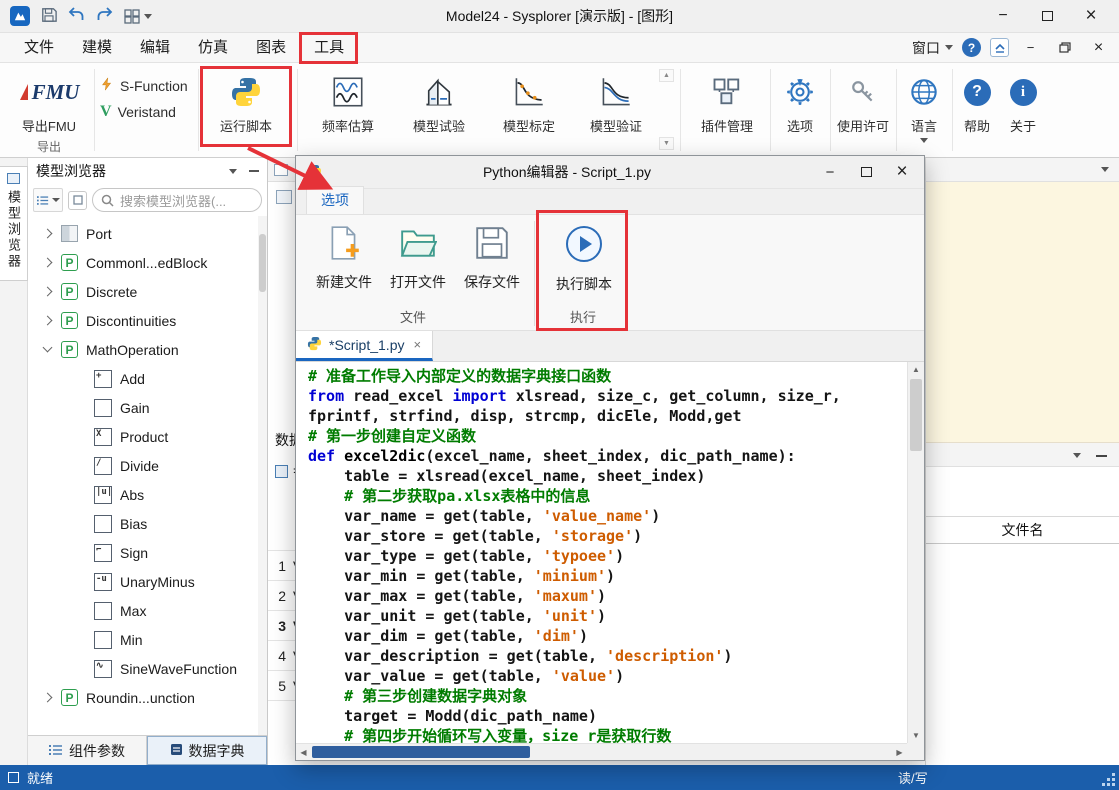 Image resolution: width=1119 pixels, height=790 pixels. Describe the element at coordinates (271, 48) in the screenshot. I see `menu-item-charts: 图表` at that location.